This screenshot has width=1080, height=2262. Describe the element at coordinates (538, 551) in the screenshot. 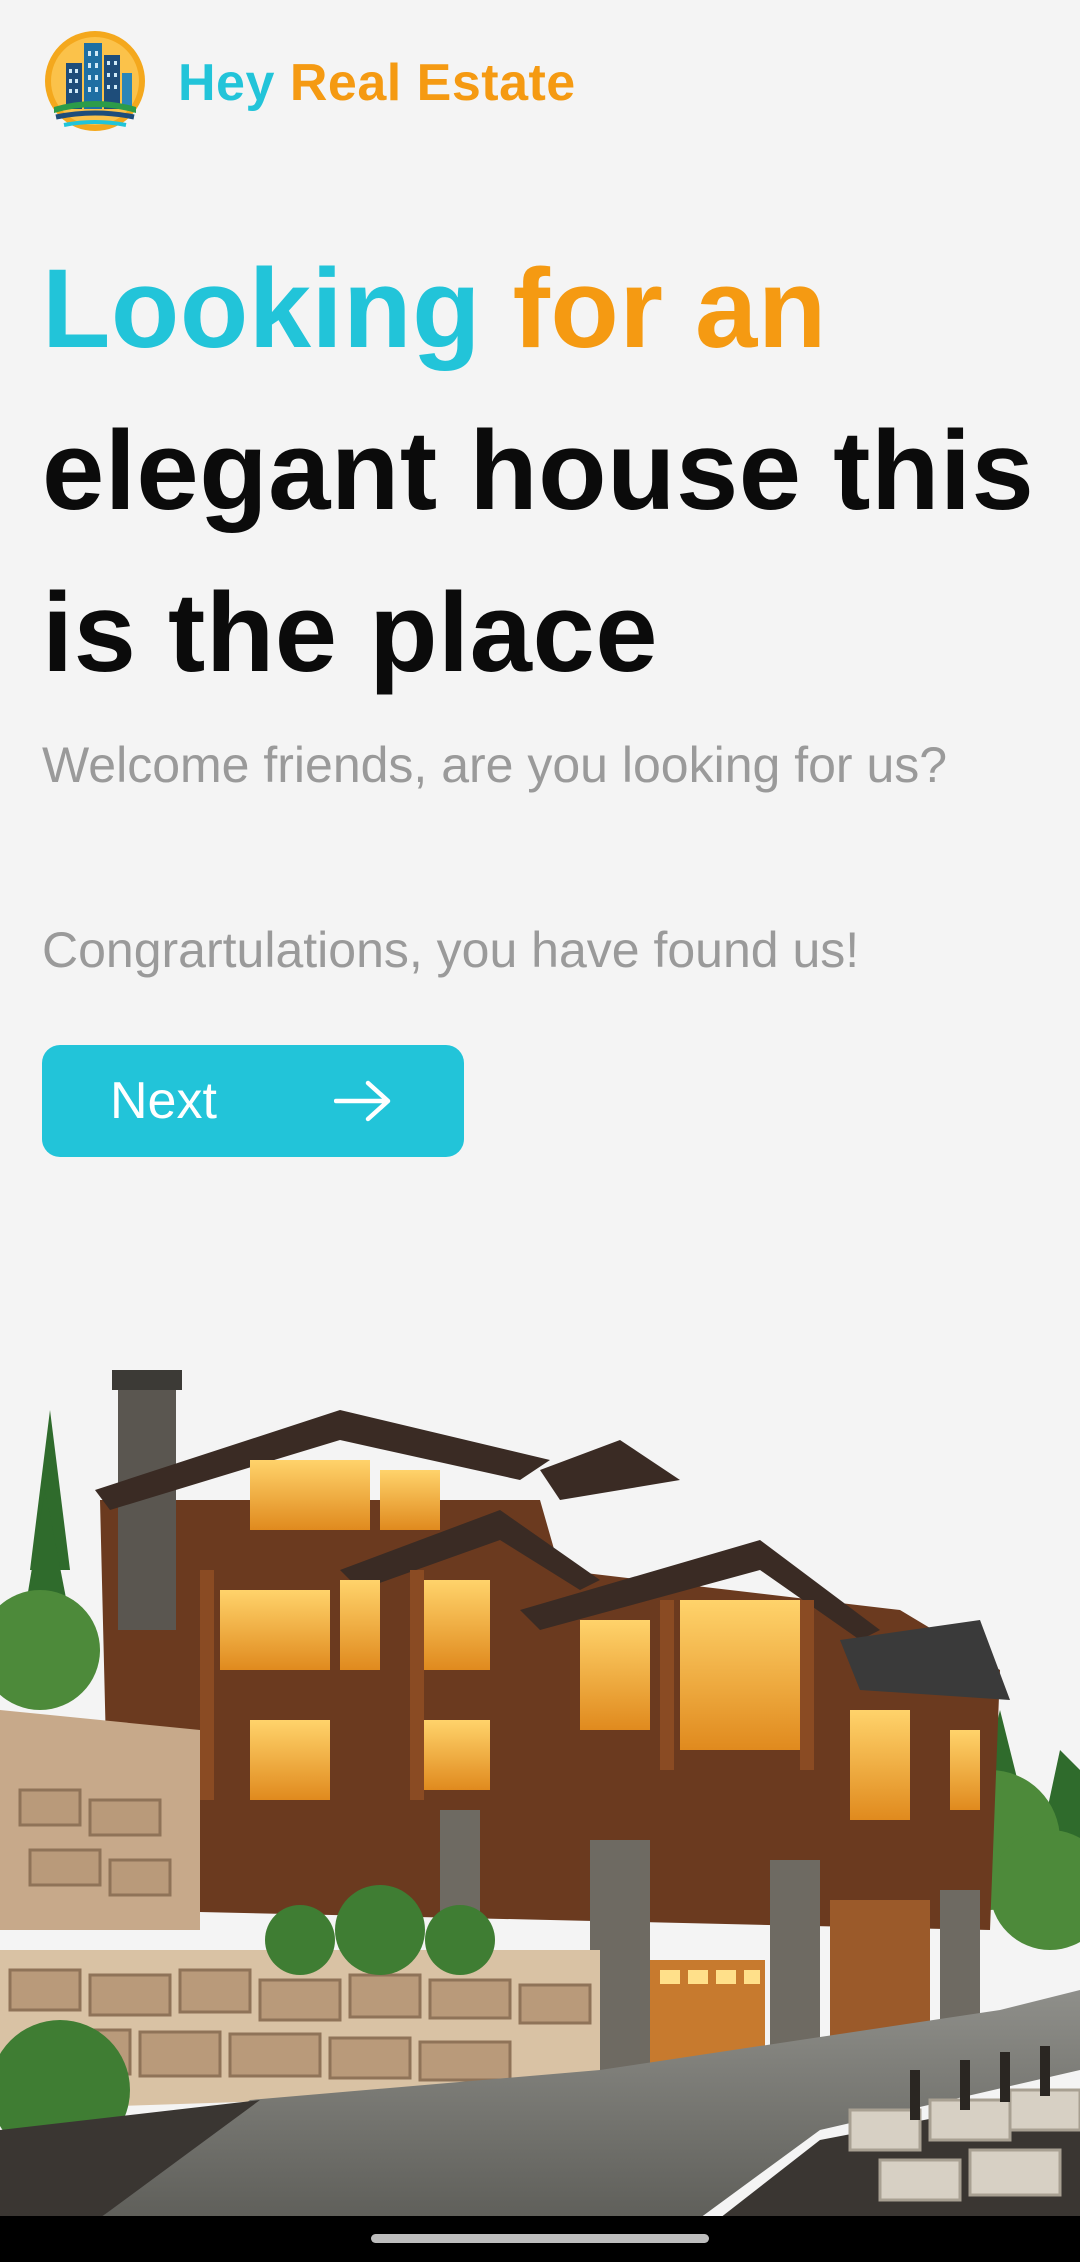

I see `headline-rest: elegant house this is the place` at that location.